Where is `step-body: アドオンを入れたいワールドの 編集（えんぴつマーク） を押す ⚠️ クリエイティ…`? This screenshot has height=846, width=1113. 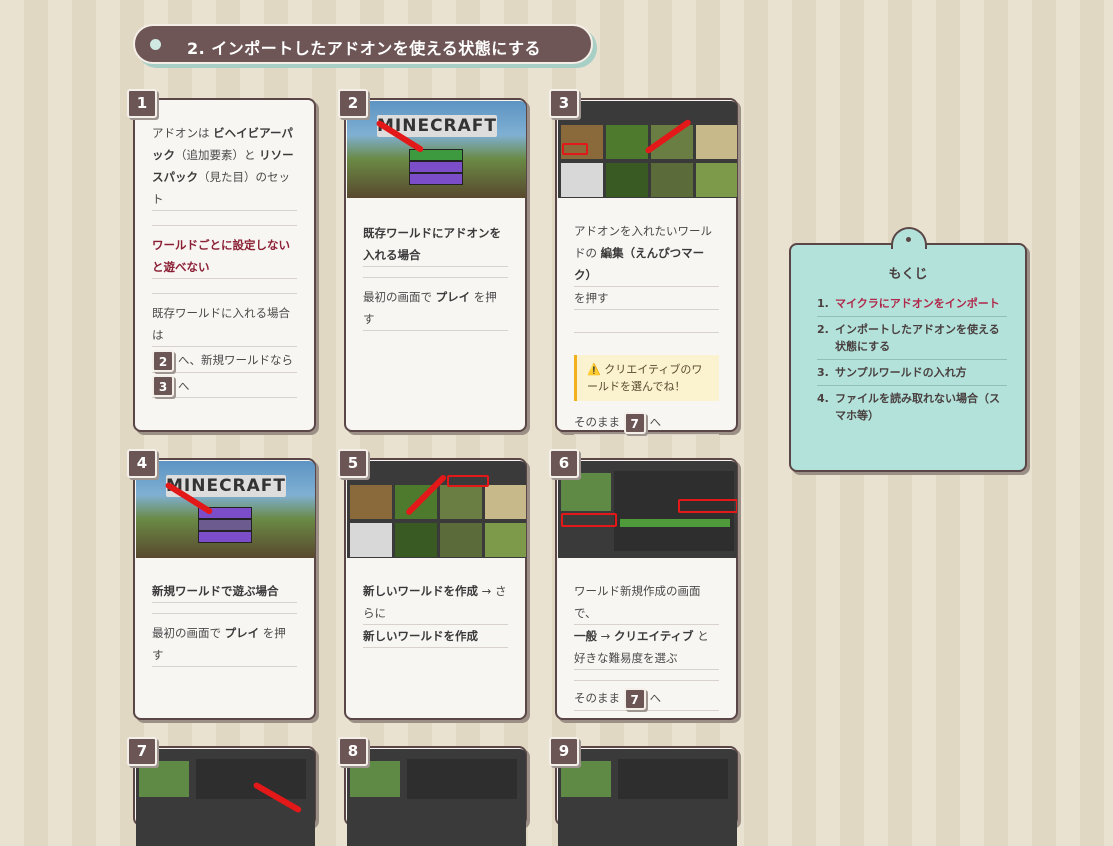 step-body: アドオンを入れたいワールドの 編集（えんぴつマーク） を押す ⚠️ クリエイティ… is located at coordinates (646, 327).